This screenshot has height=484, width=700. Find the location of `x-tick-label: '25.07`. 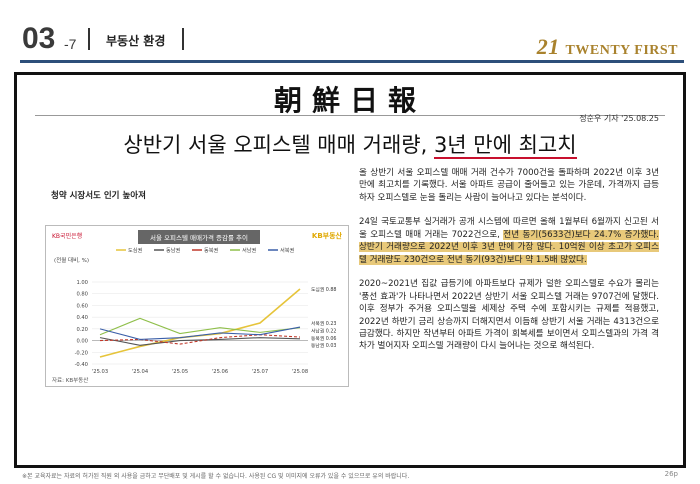

x-tick-label: '25.07 is located at coordinates (260, 372).